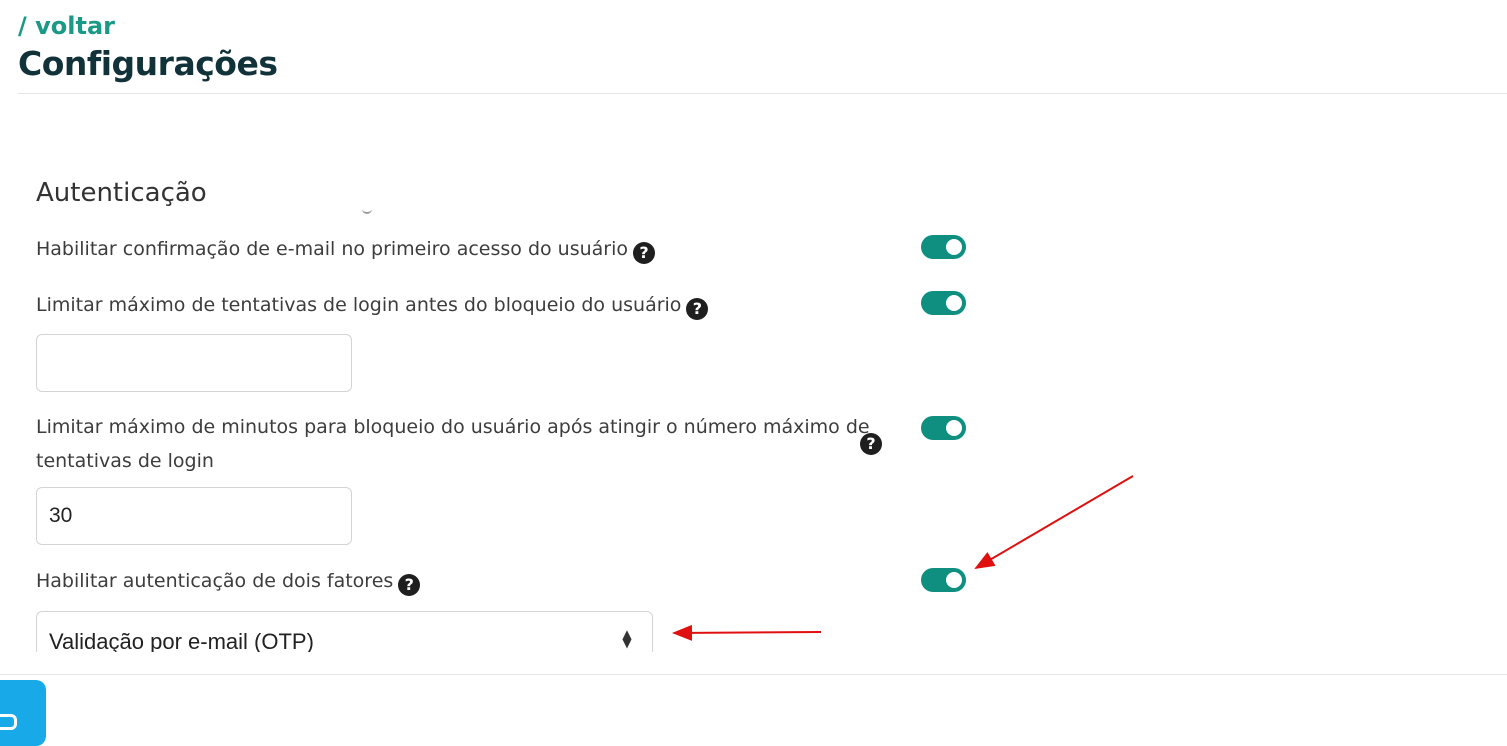  I want to click on max-login-attempts-input, so click(194, 363).